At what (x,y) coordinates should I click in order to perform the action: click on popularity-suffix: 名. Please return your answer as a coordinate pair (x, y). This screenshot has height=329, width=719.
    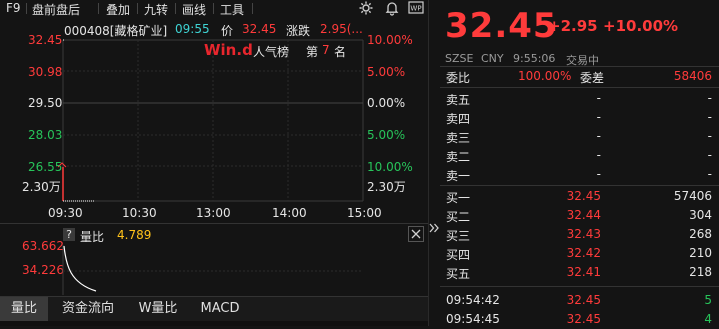
    Looking at the image, I should click on (340, 52).